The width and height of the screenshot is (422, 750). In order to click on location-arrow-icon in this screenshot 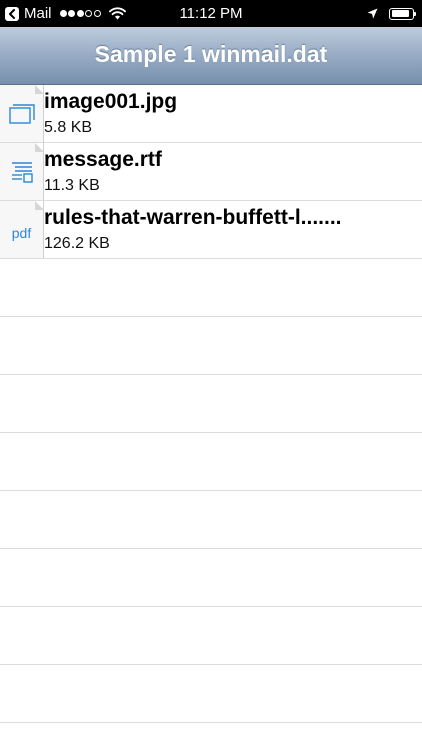, I will do `click(372, 13)`.